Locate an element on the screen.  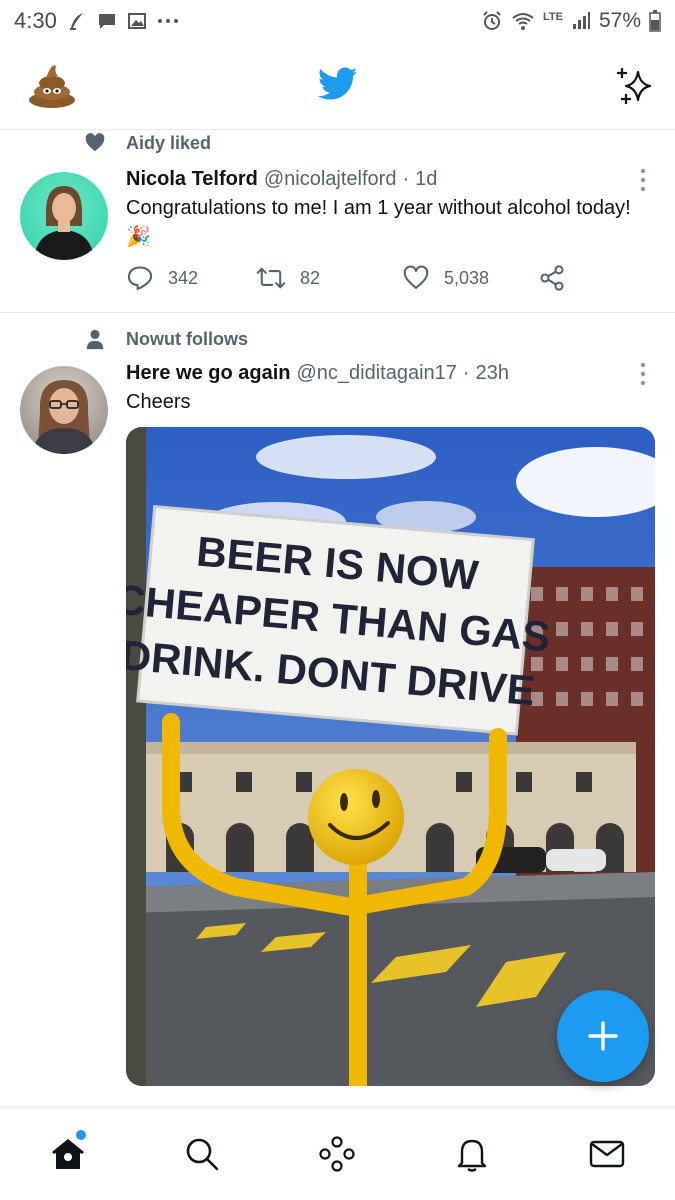
bottom-navigation is located at coordinates (337, 1153).